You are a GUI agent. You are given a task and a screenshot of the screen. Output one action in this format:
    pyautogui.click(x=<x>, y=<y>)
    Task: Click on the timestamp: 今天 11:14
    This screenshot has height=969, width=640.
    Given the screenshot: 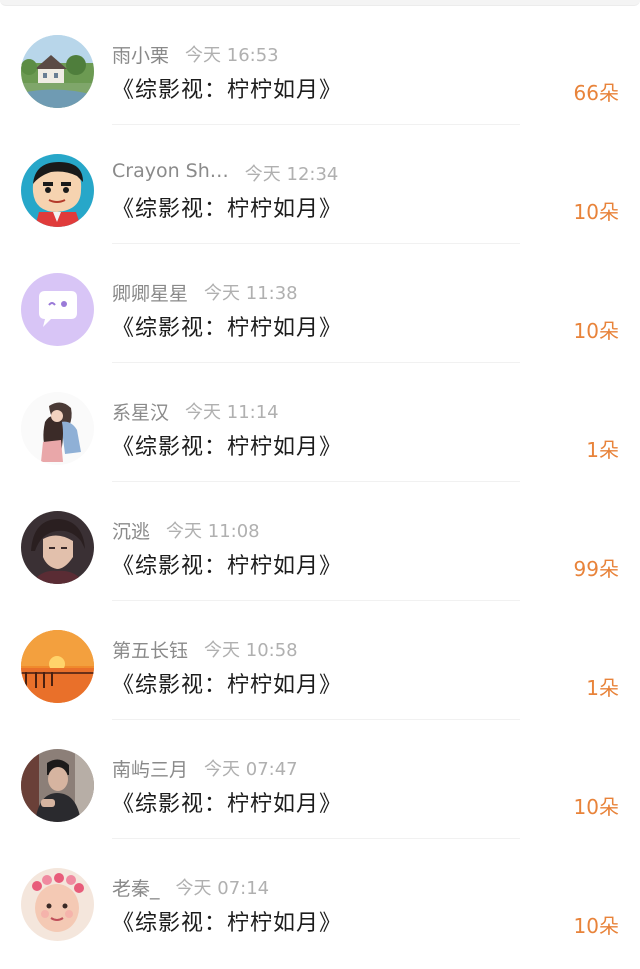 What is the action you would take?
    pyautogui.click(x=232, y=412)
    